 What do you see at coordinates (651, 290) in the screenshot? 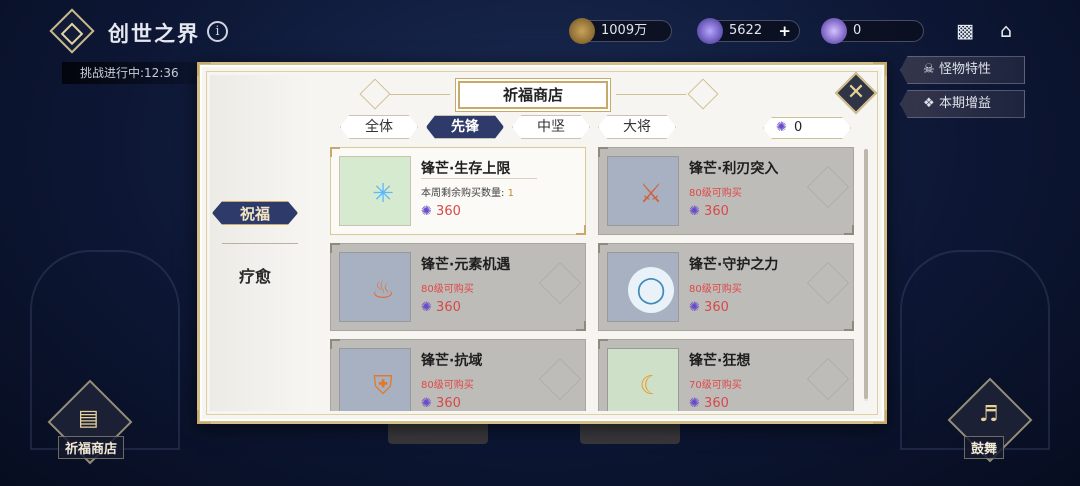
I see `shield-emblem-icon: ◯` at bounding box center [651, 290].